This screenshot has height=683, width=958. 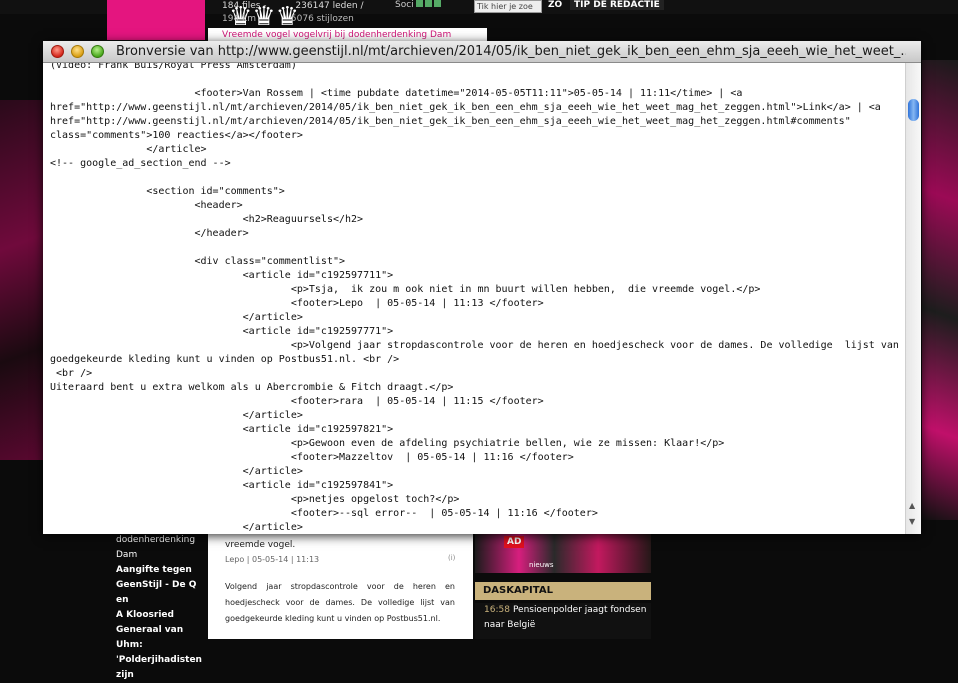 I want to click on social-label: Soci, so click(x=404, y=5).